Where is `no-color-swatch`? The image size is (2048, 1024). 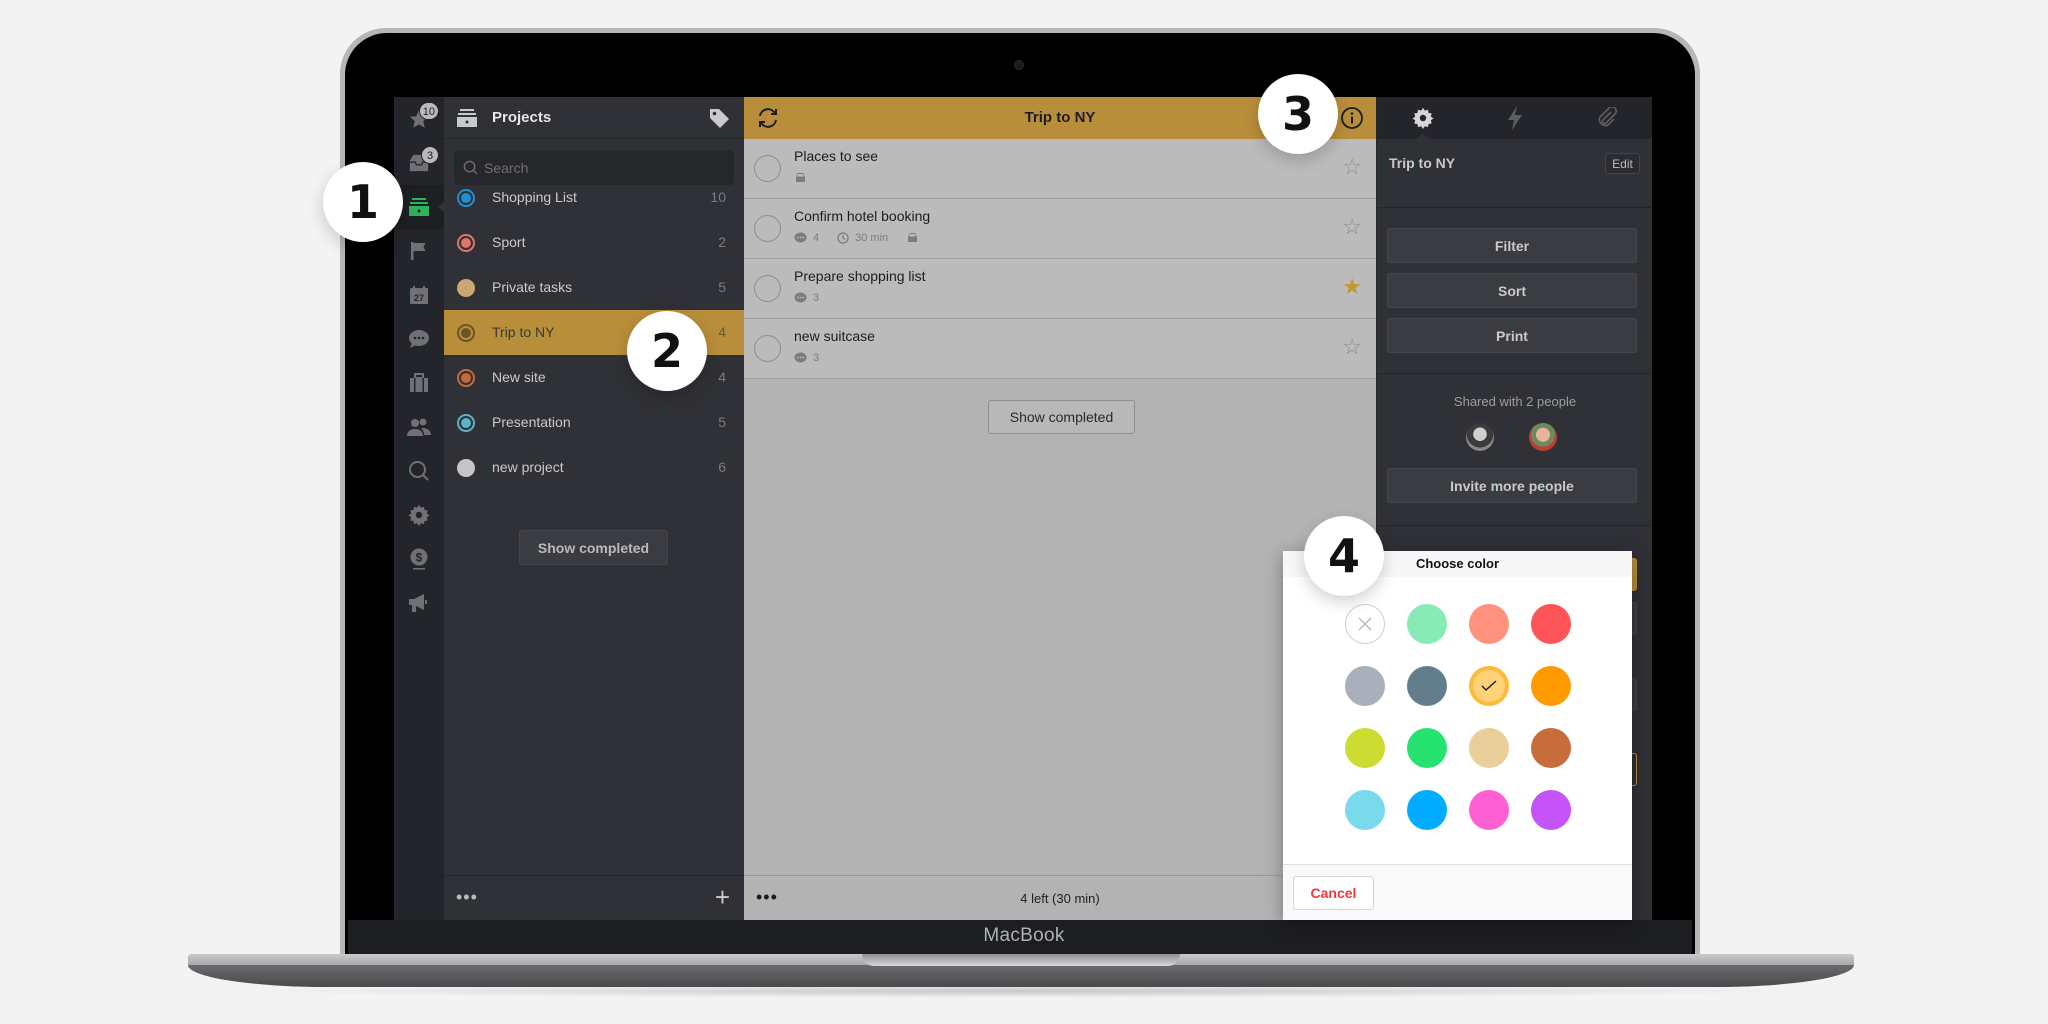 no-color-swatch is located at coordinates (1365, 624).